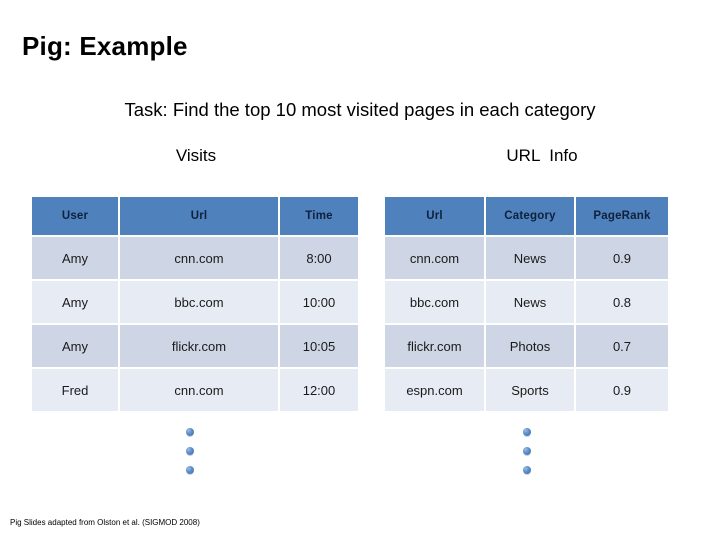 Image resolution: width=720 pixels, height=540 pixels. What do you see at coordinates (196, 155) in the screenshot?
I see `visits-table-caption: Visits` at bounding box center [196, 155].